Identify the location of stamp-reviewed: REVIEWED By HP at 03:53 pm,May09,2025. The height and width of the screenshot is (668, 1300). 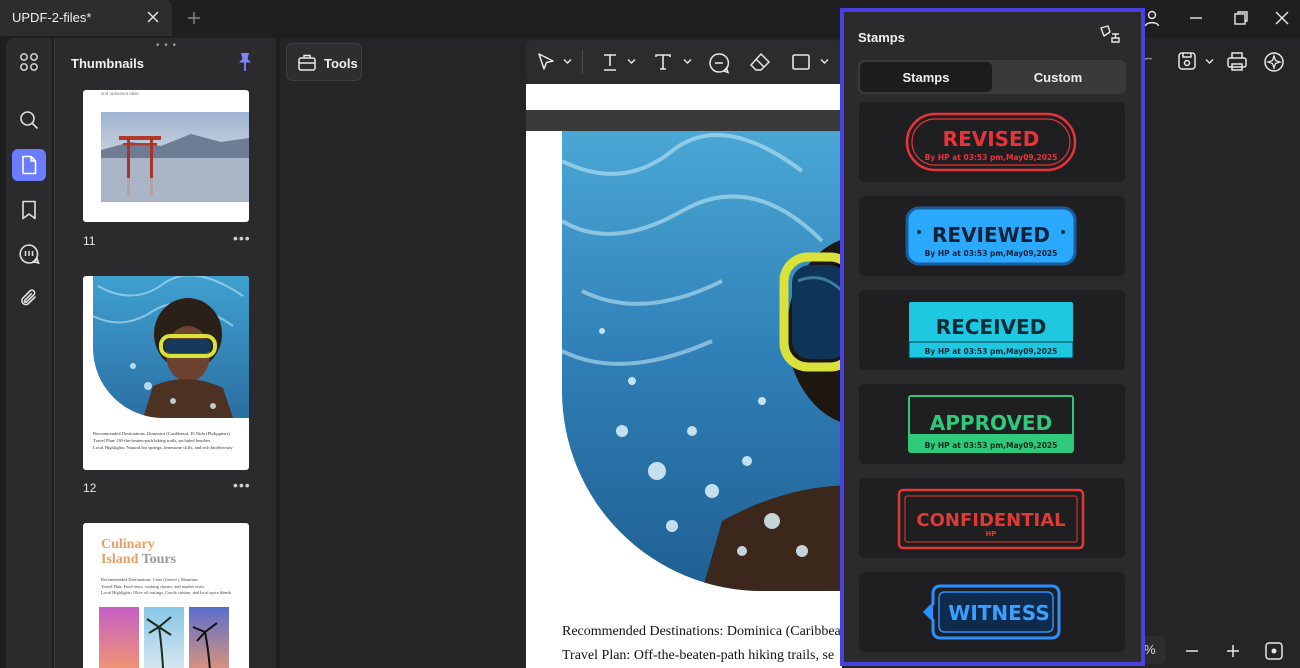
(992, 236).